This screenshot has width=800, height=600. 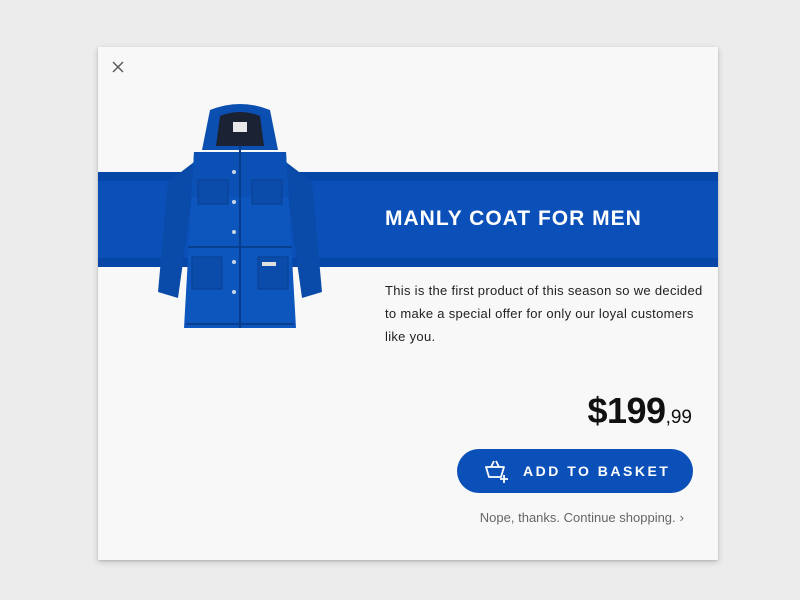 I want to click on basket-add-icon, so click(x=496, y=471).